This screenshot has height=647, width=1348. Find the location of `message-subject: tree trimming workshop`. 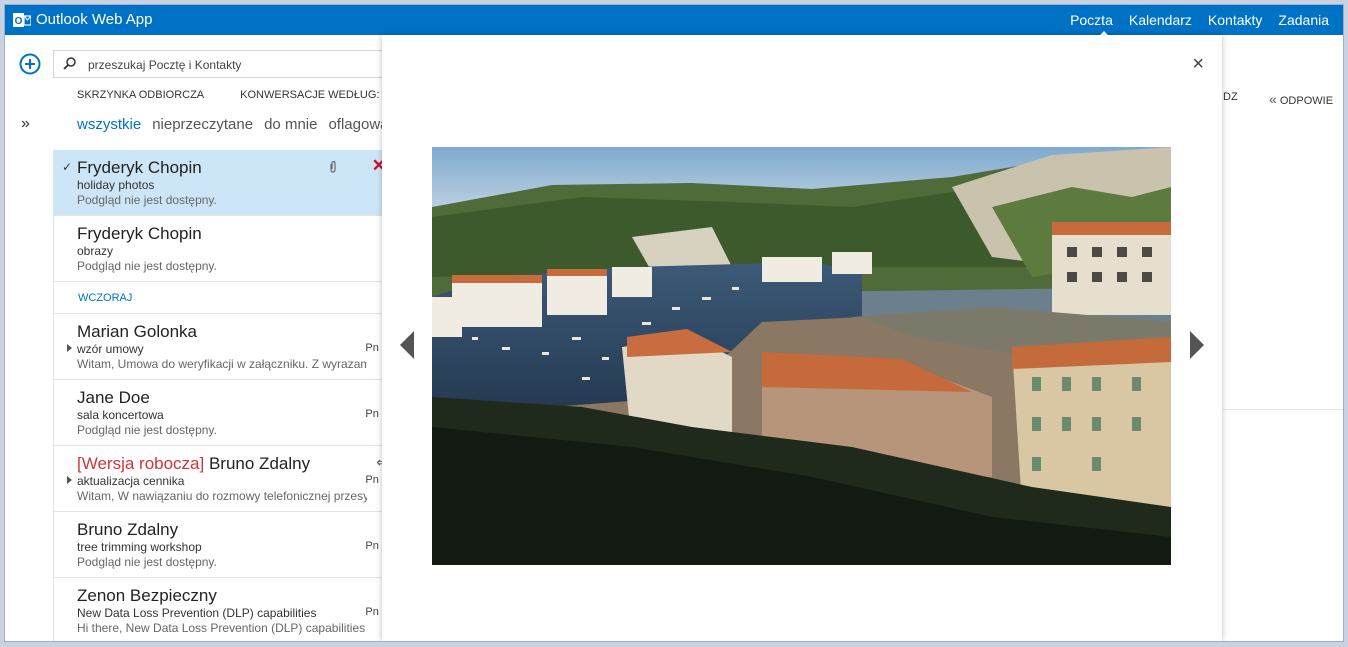

message-subject: tree trimming workshop is located at coordinates (139, 547).